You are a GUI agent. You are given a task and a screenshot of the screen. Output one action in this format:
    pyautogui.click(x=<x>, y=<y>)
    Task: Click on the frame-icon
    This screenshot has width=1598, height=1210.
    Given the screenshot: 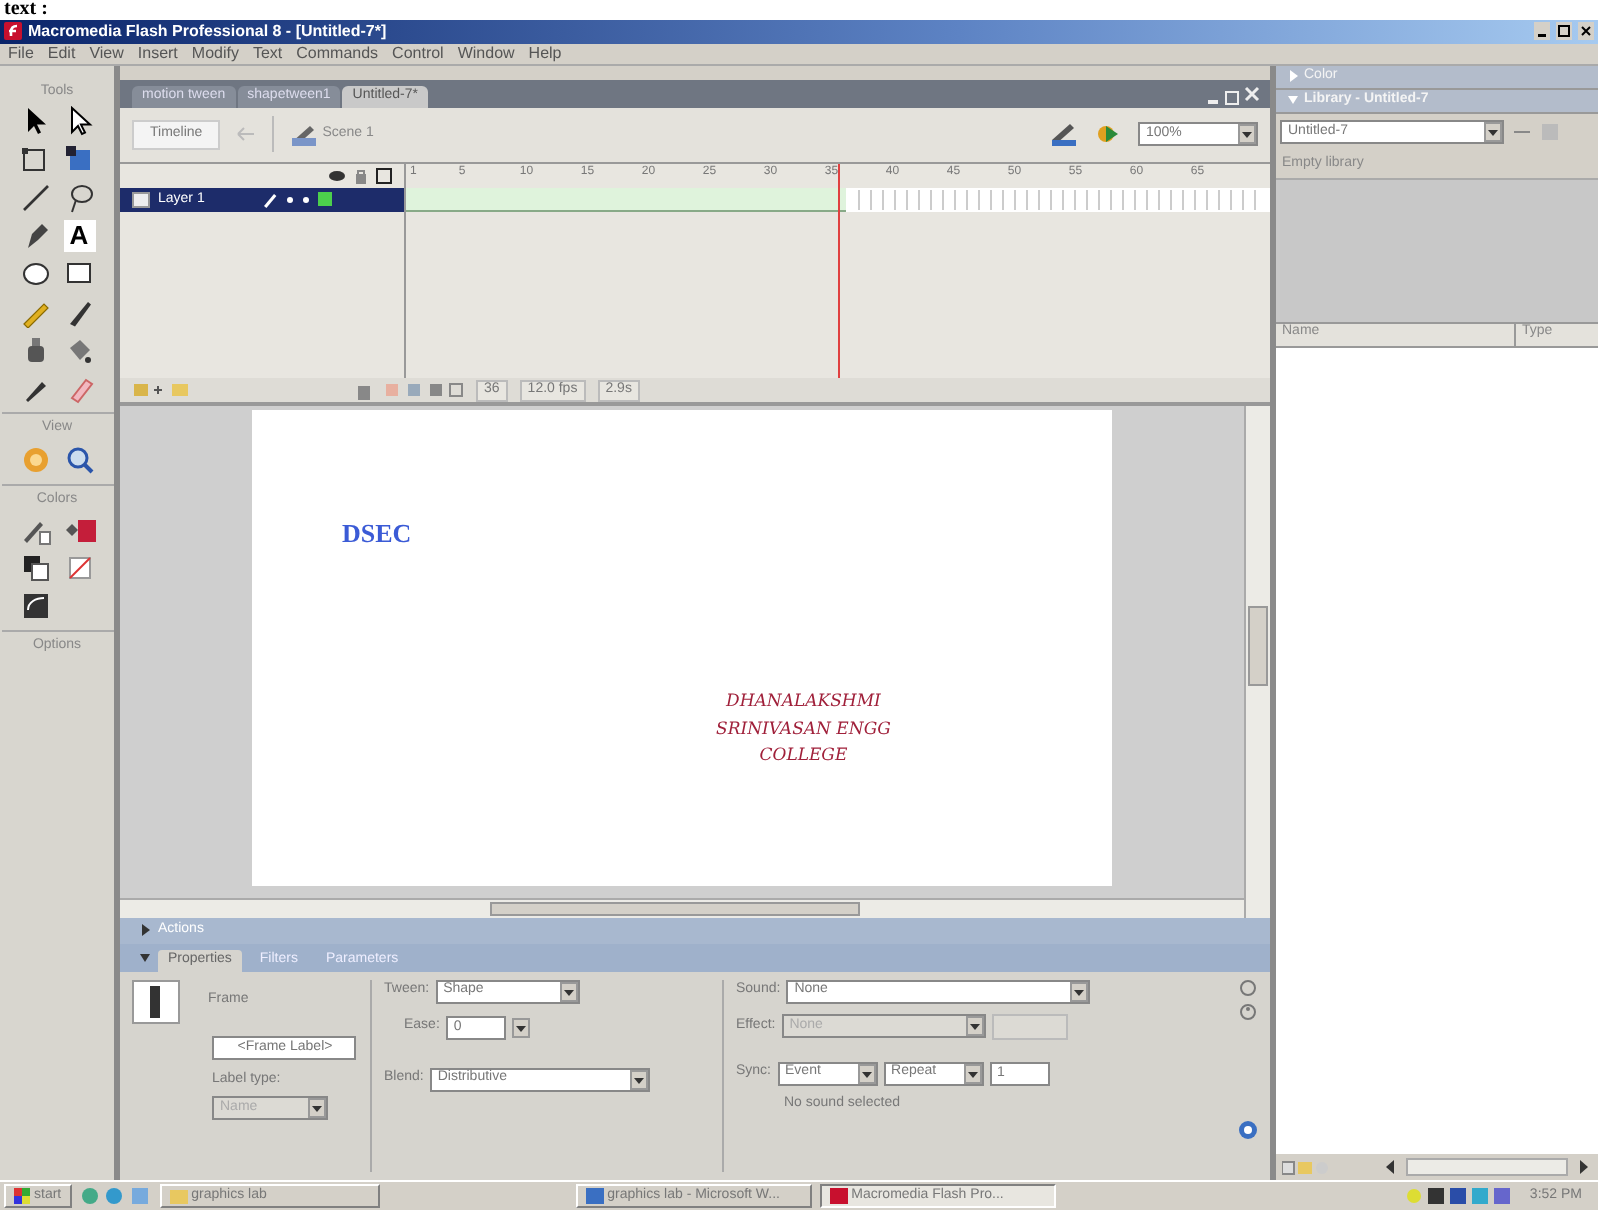 What is the action you would take?
    pyautogui.click(x=156, y=1001)
    